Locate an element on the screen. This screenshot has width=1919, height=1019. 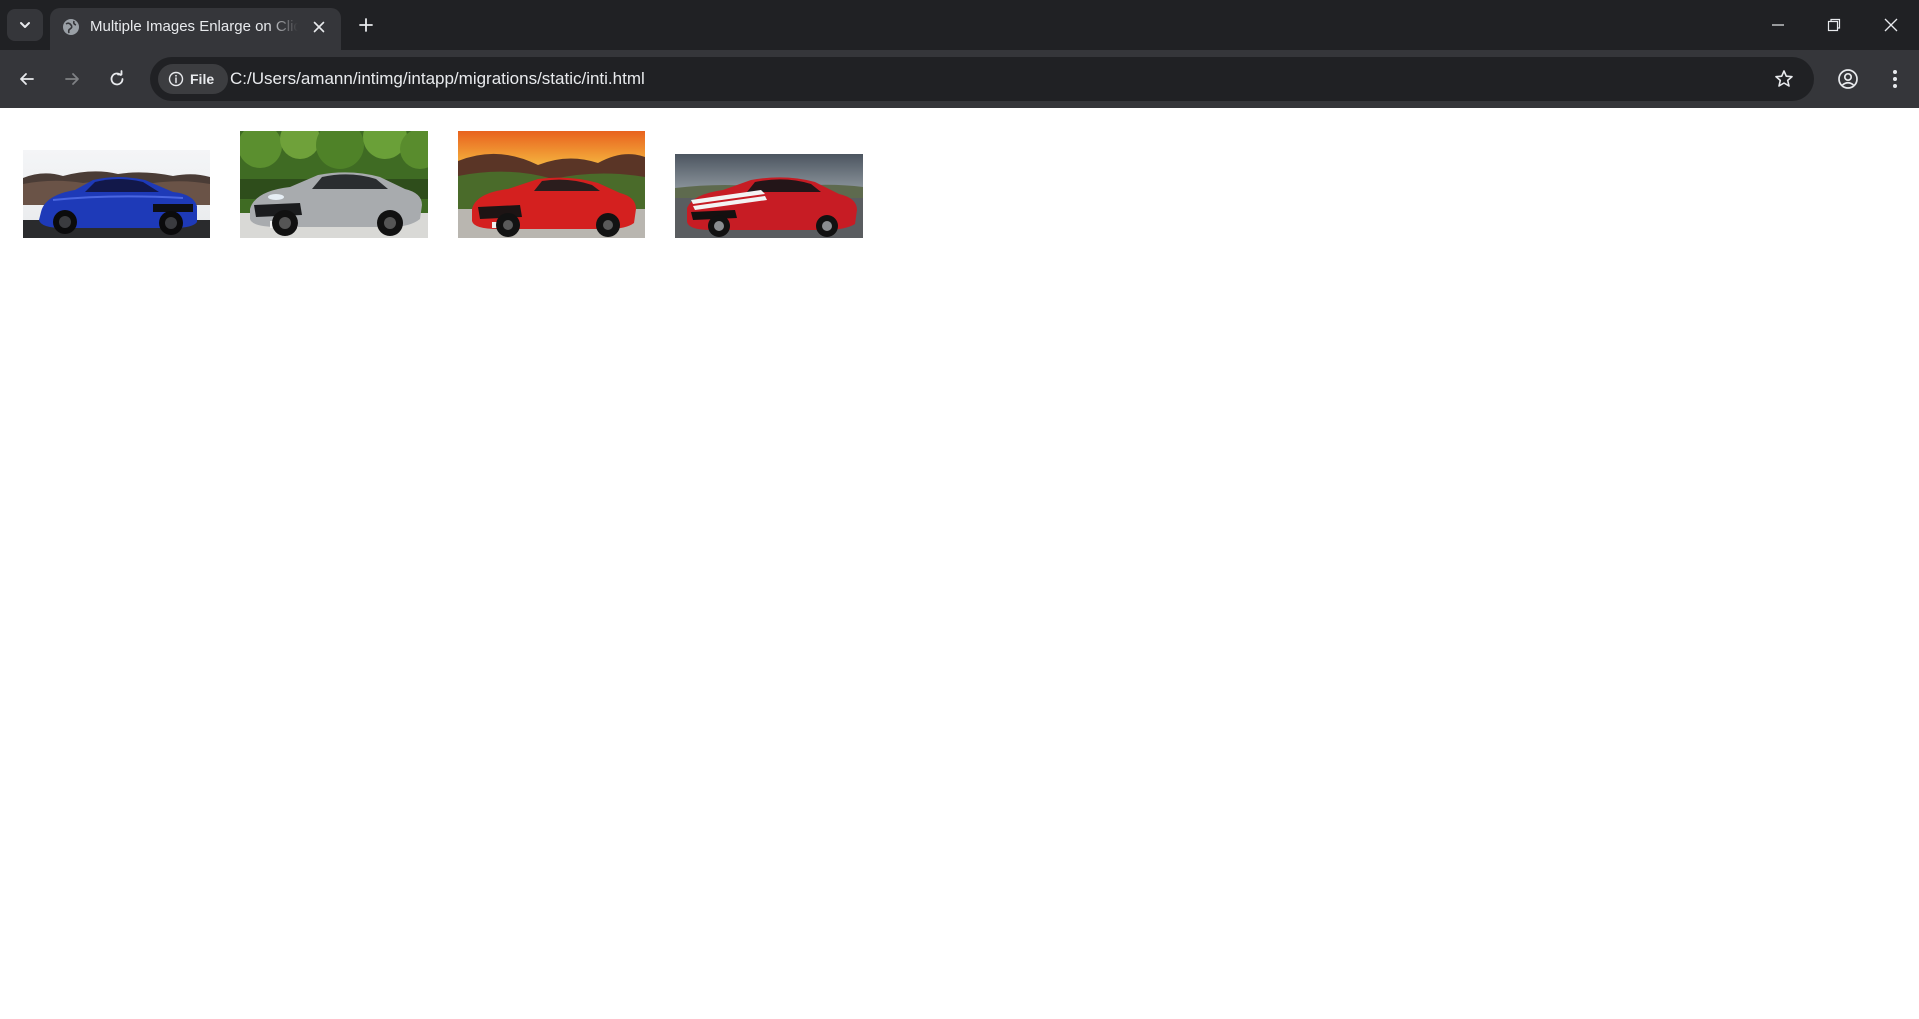
tab-close-button is located at coordinates (319, 27).